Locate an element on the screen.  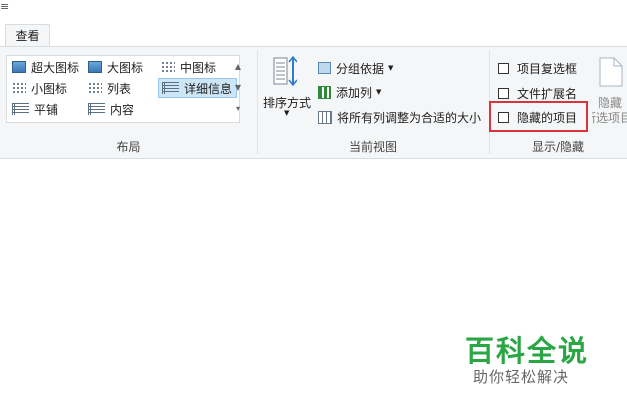
layout-item-label: 大图标 is located at coordinates (125, 67).